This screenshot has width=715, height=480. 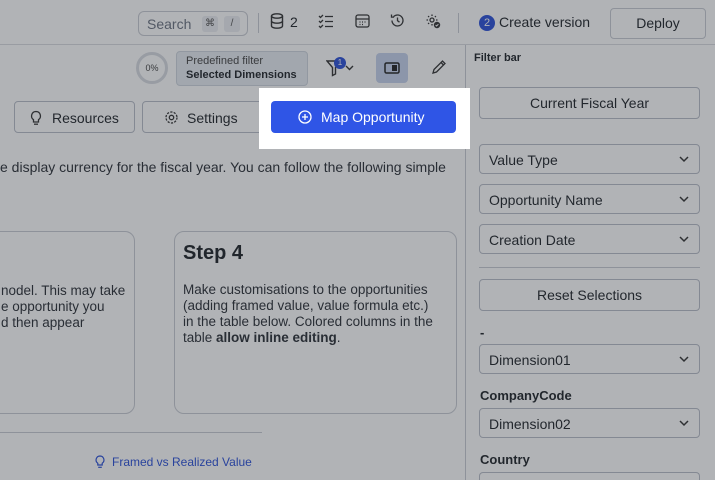 I want to click on settings-button: Settings, so click(x=202, y=117).